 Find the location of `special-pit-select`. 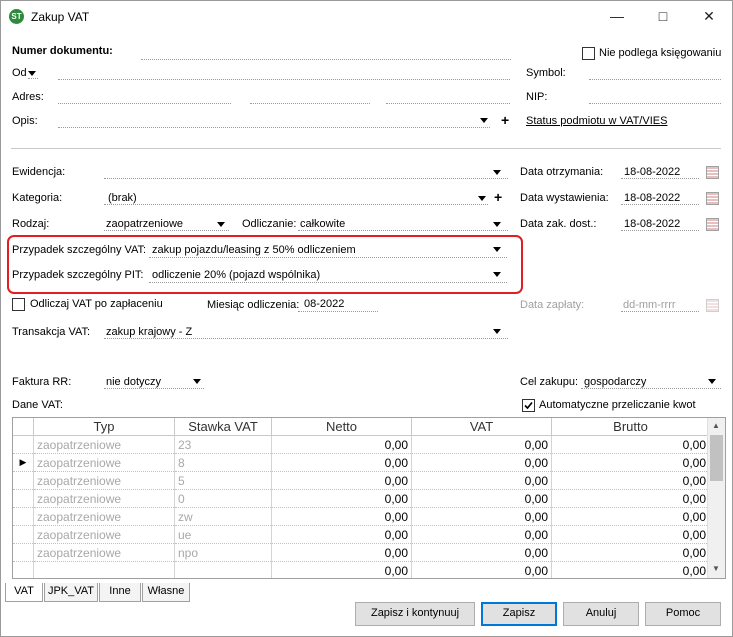

special-pit-select is located at coordinates (328, 282).